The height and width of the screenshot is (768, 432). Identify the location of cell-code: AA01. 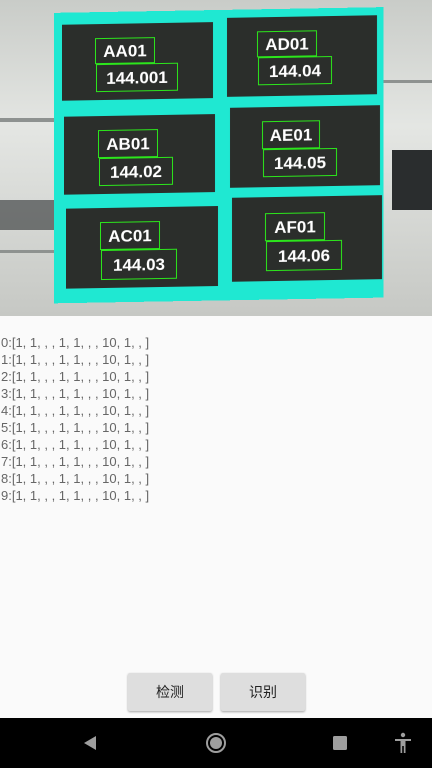
(125, 50).